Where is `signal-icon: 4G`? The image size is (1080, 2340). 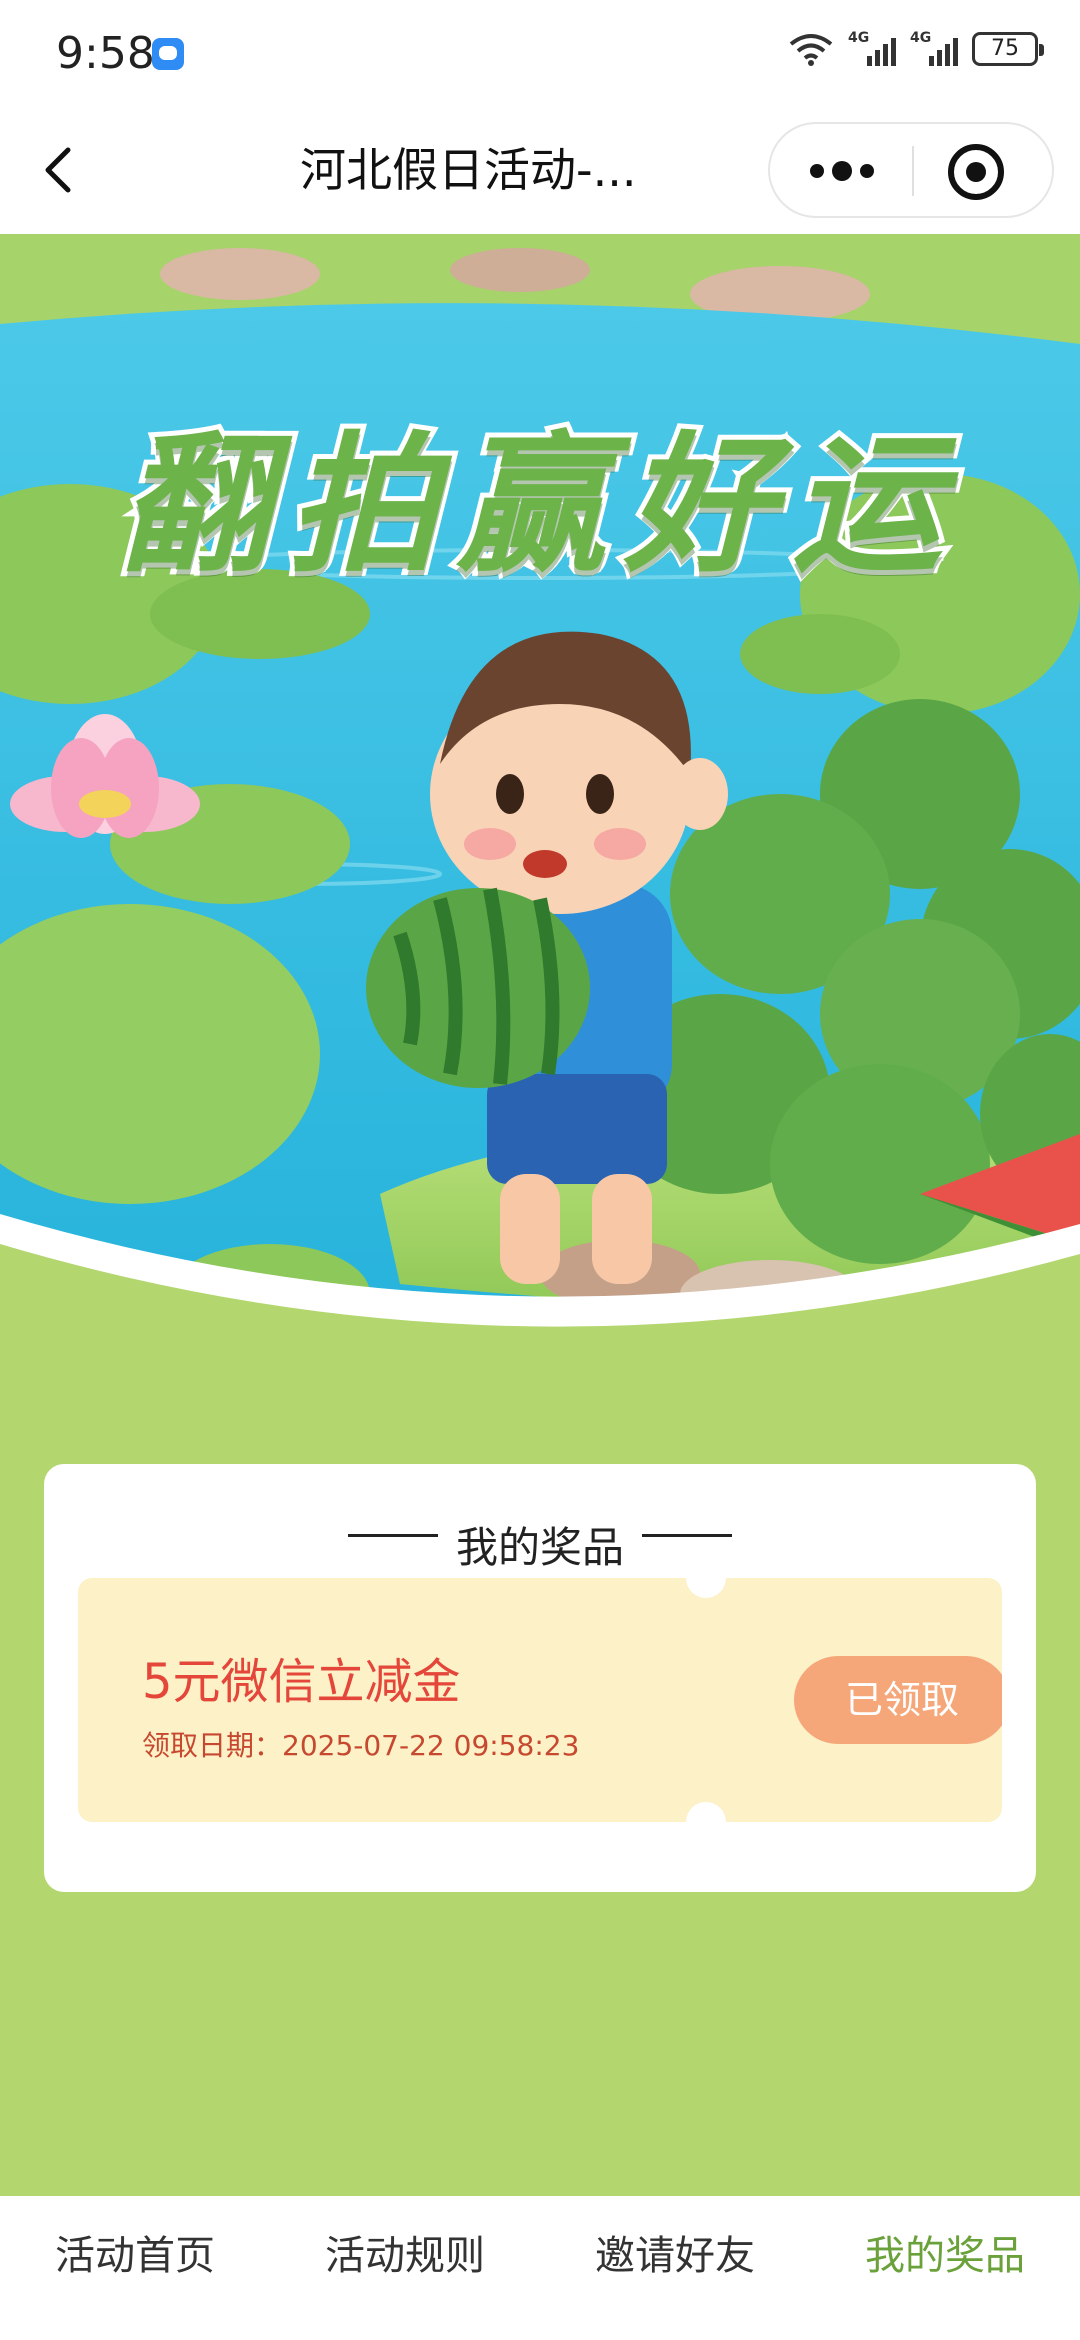 signal-icon: 4G is located at coordinates (872, 49).